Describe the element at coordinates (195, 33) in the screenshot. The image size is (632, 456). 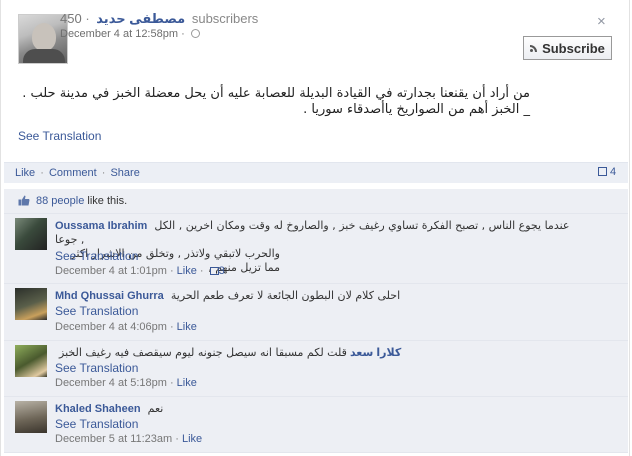
I see `globe-icon` at that location.